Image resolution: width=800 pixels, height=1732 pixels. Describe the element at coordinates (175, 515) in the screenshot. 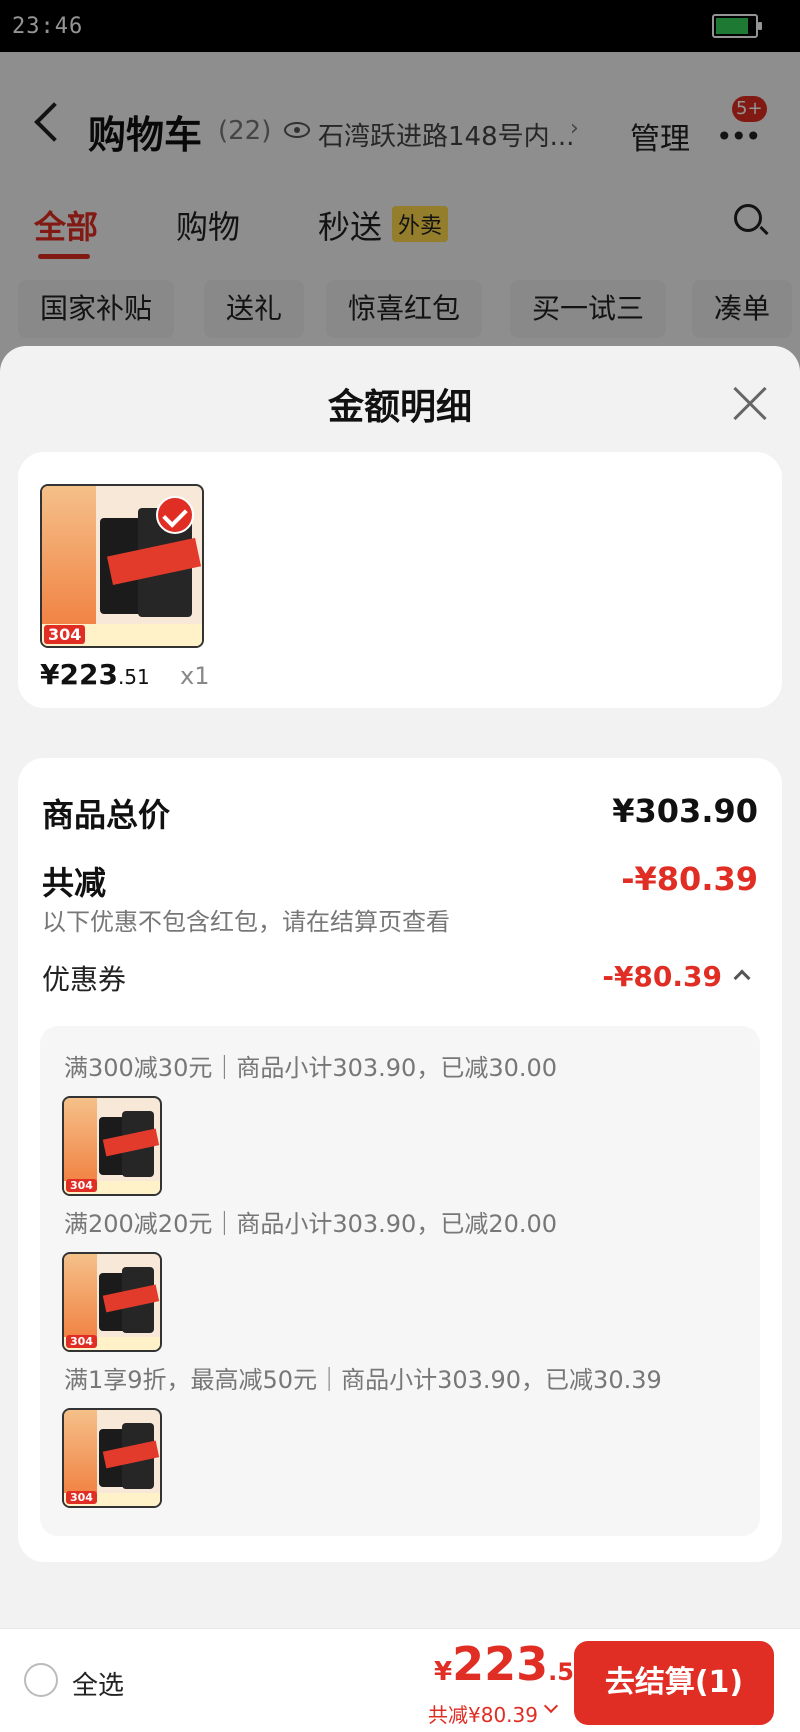

I see `check-icon` at that location.